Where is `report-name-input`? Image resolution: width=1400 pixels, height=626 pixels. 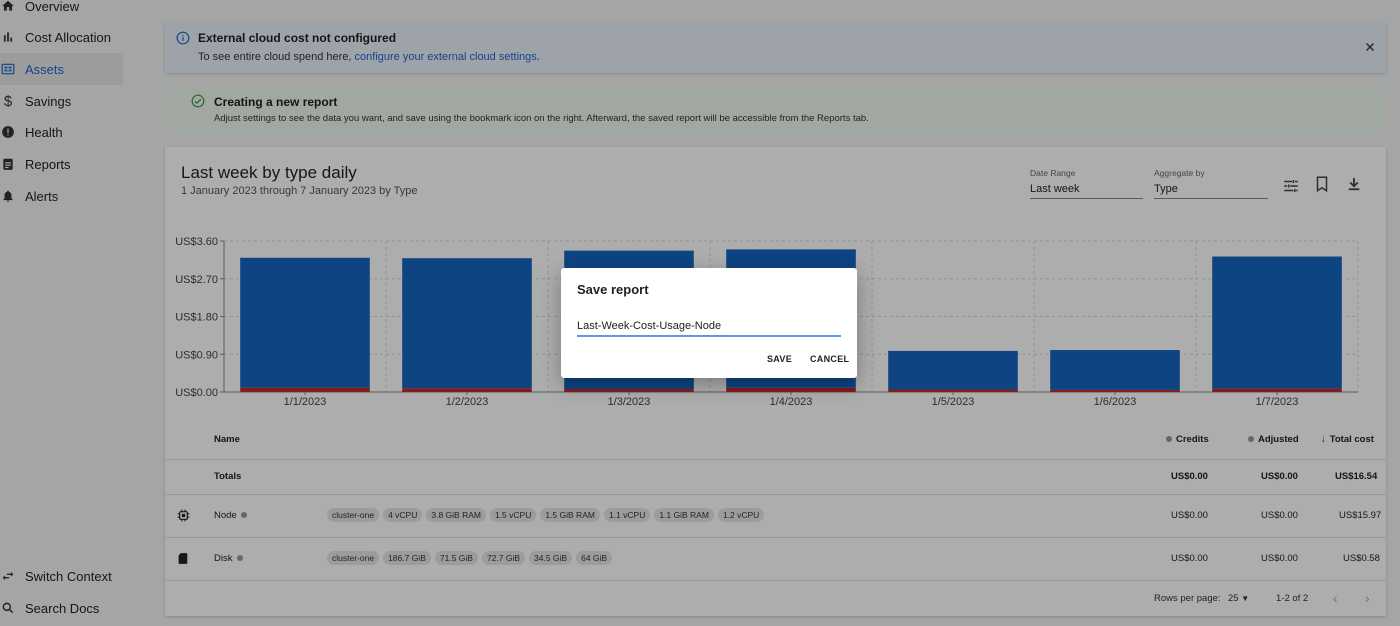 report-name-input is located at coordinates (709, 328).